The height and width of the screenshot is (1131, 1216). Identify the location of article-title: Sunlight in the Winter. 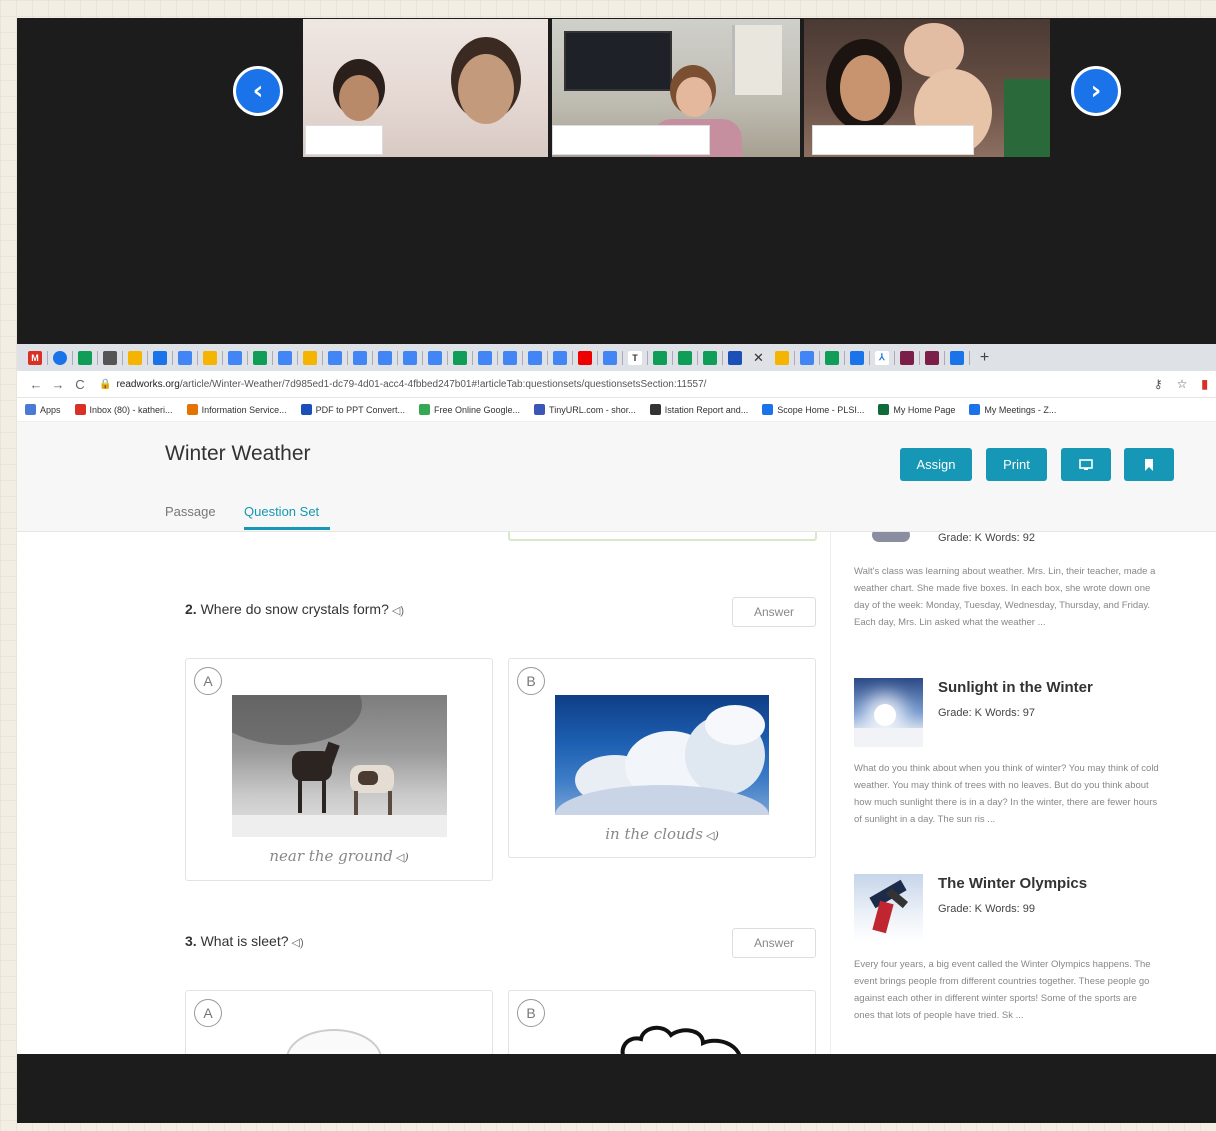
(1015, 687).